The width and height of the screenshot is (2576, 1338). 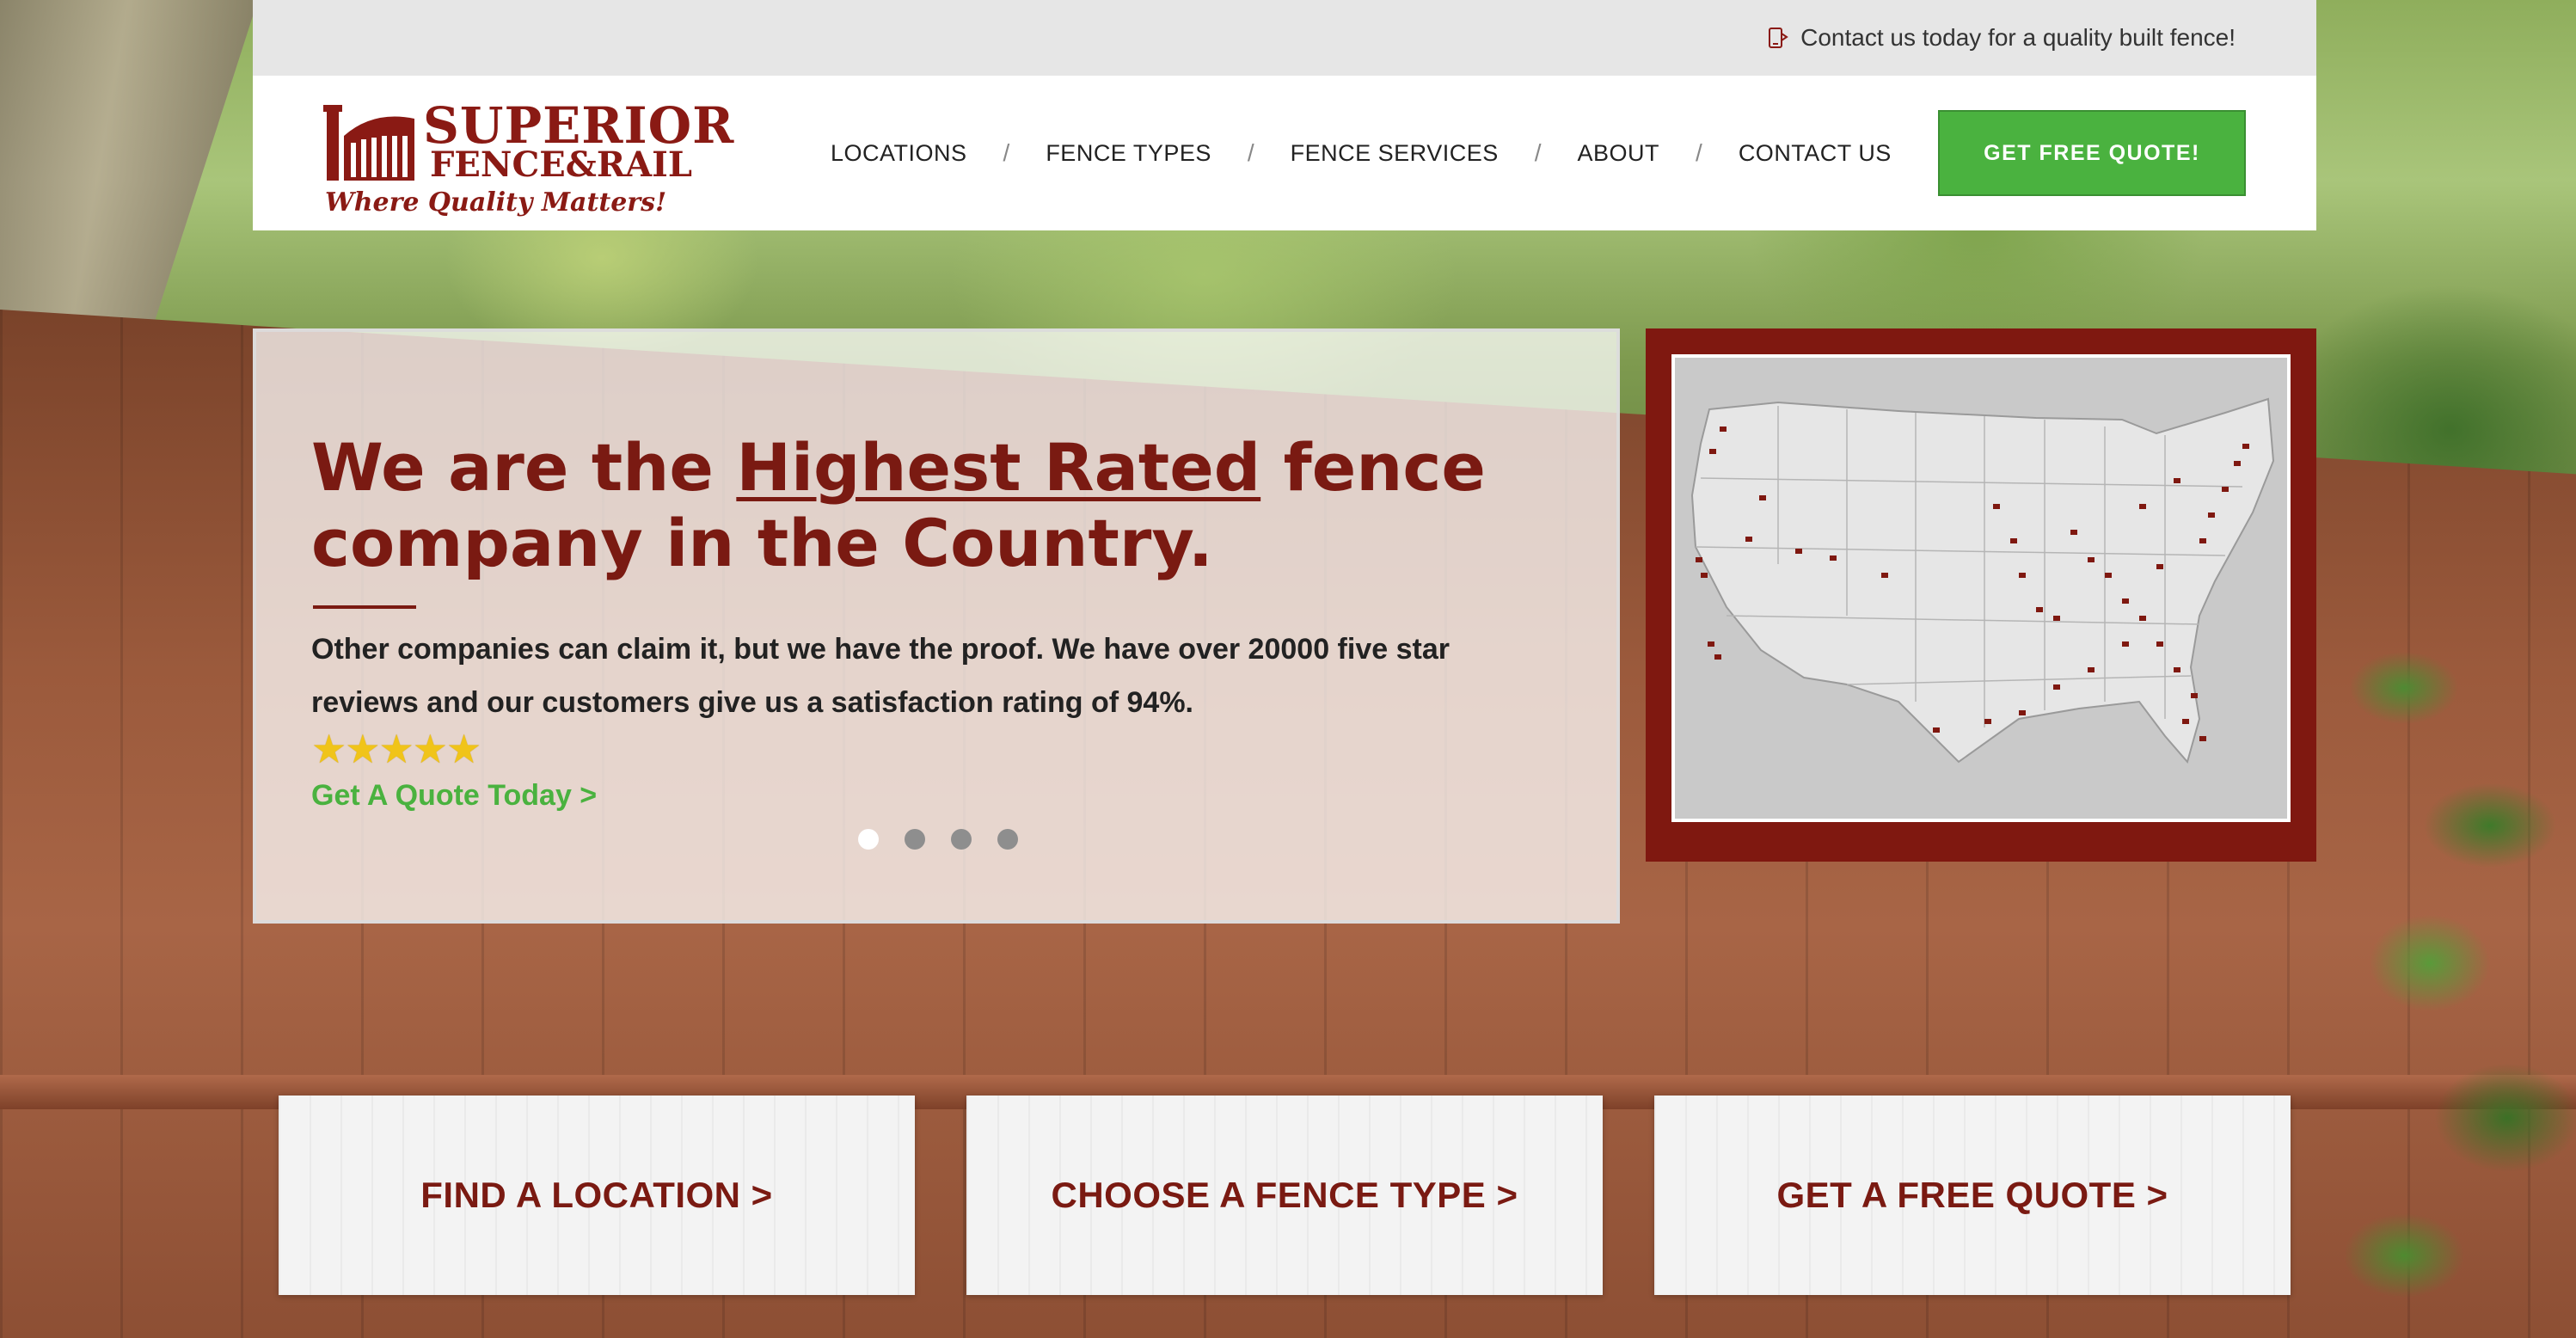 I want to click on nav-item-contact-us: CONTACT US, so click(x=1816, y=154).